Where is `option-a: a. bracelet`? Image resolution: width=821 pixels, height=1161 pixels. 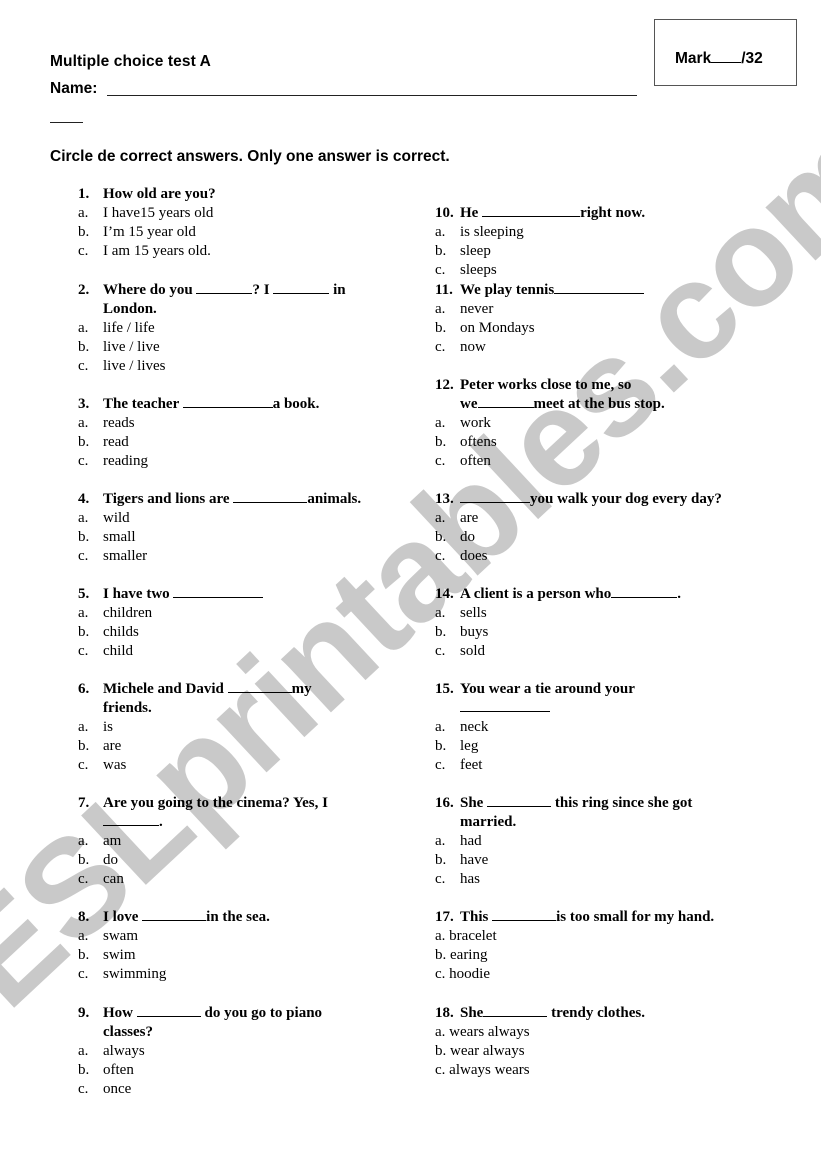 option-a: a. bracelet is located at coordinates (605, 936).